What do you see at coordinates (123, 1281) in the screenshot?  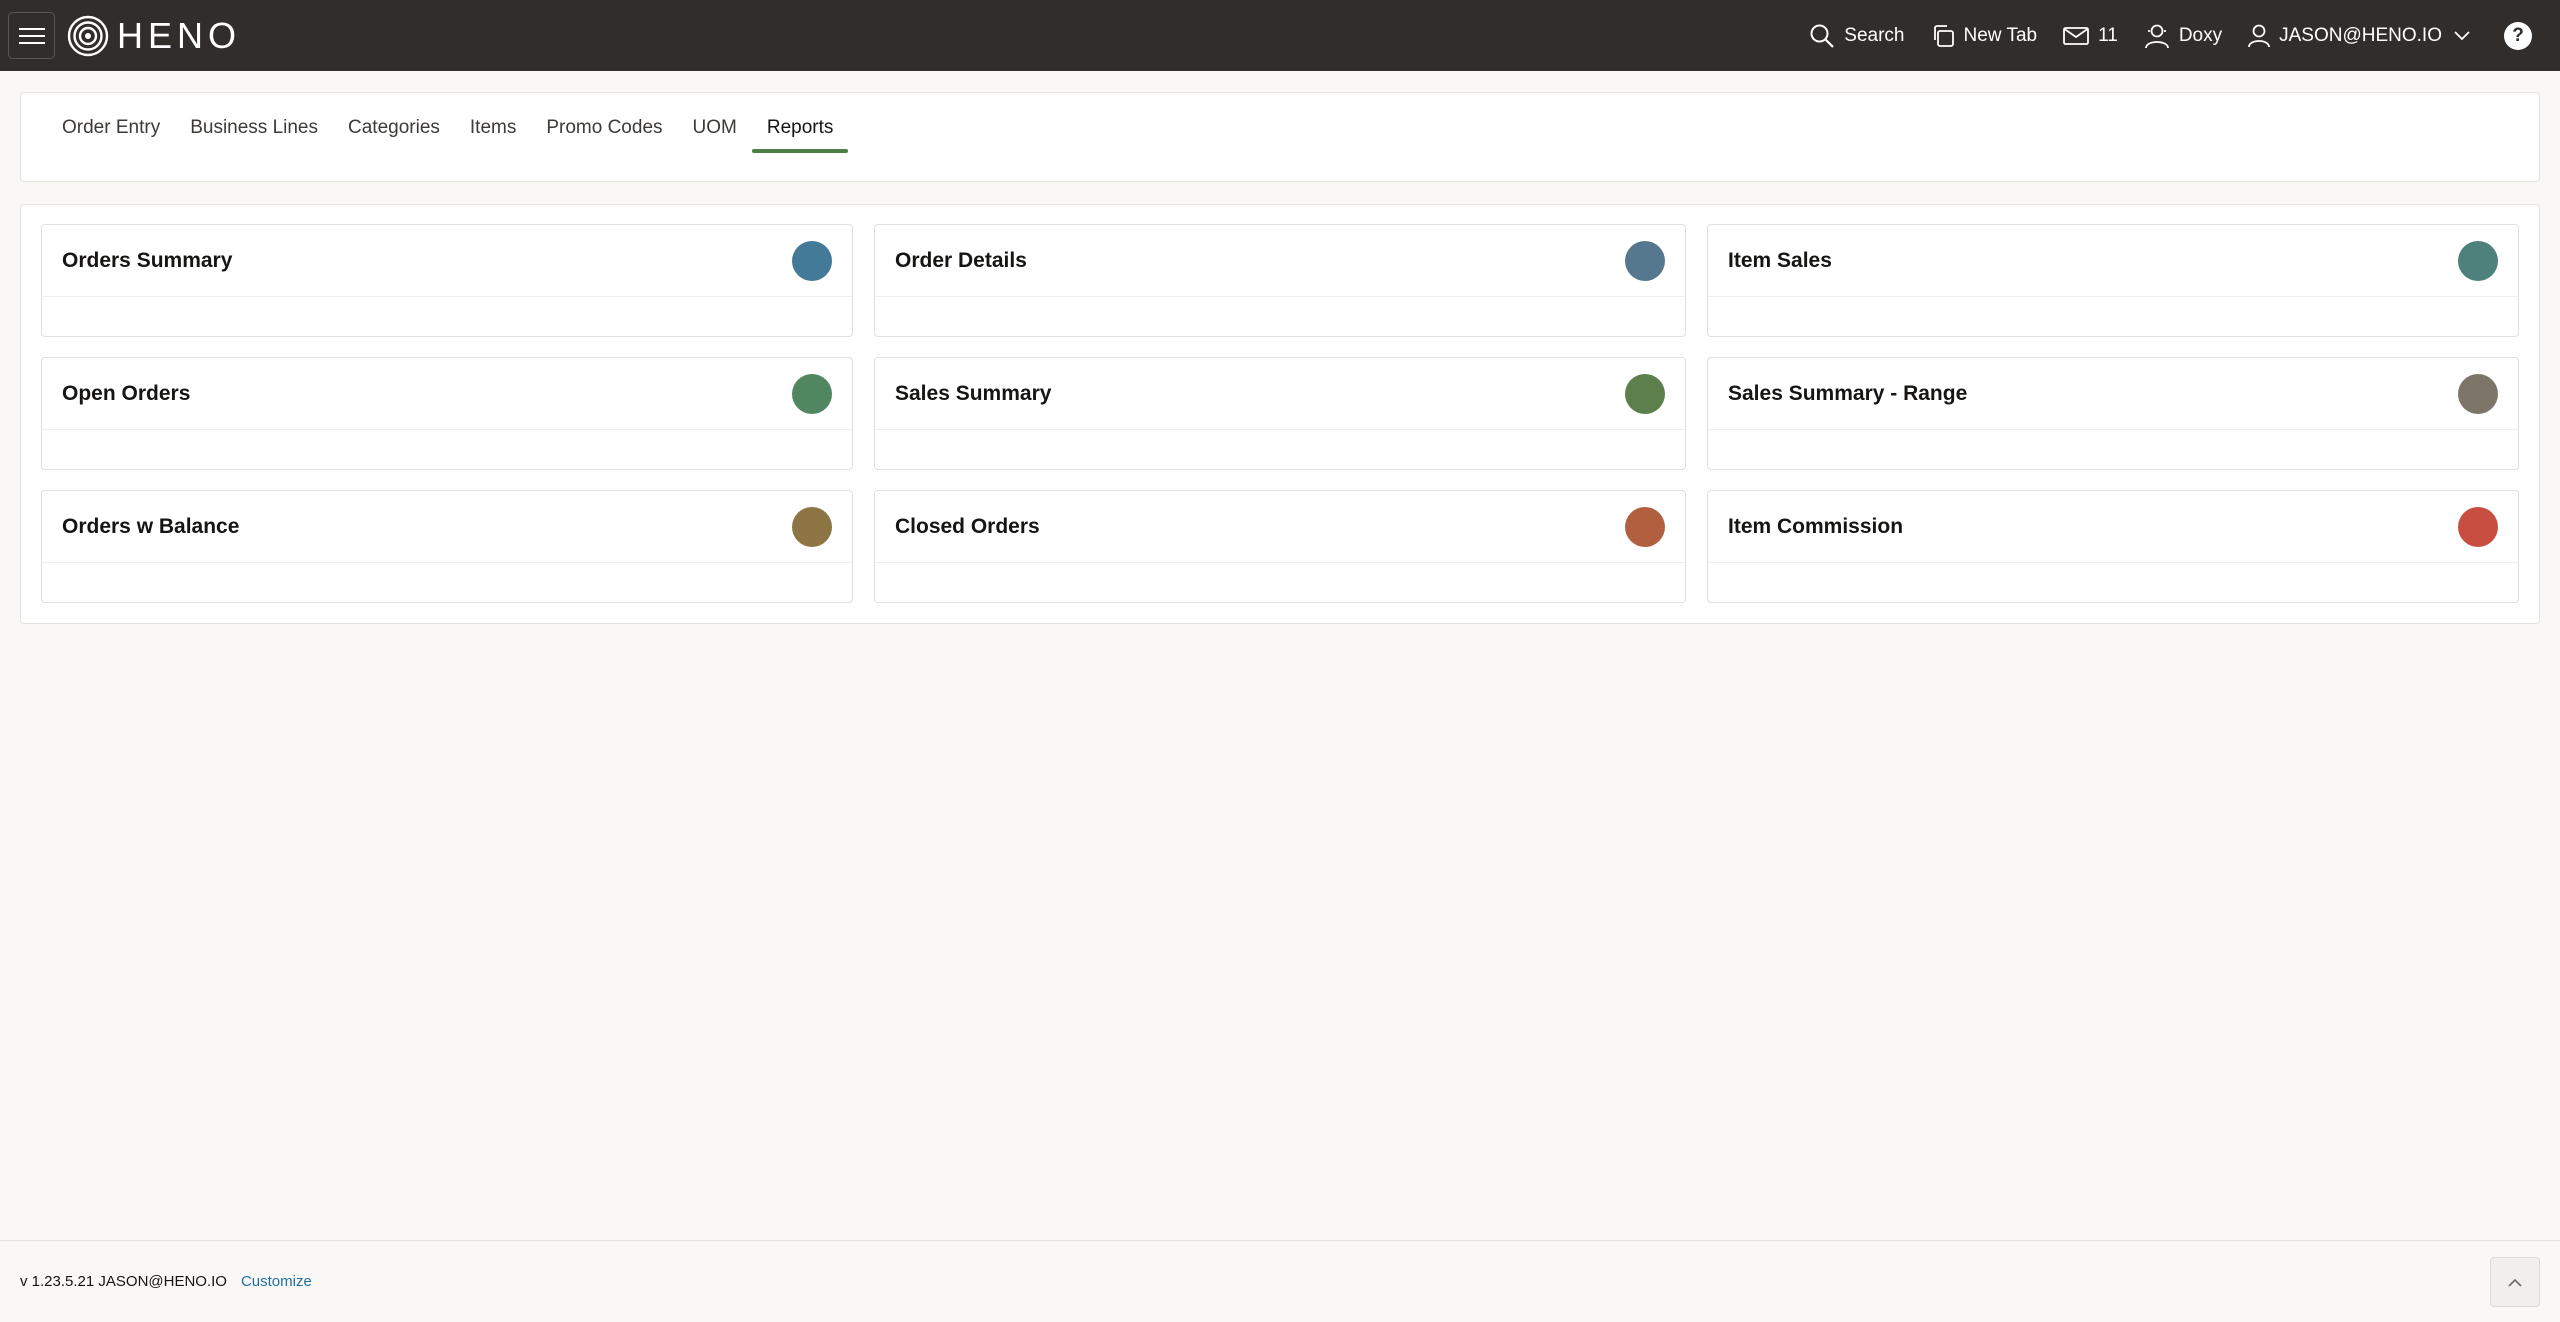 I see `version-text: v 1.23.5.21 JASON@HENO.IO` at bounding box center [123, 1281].